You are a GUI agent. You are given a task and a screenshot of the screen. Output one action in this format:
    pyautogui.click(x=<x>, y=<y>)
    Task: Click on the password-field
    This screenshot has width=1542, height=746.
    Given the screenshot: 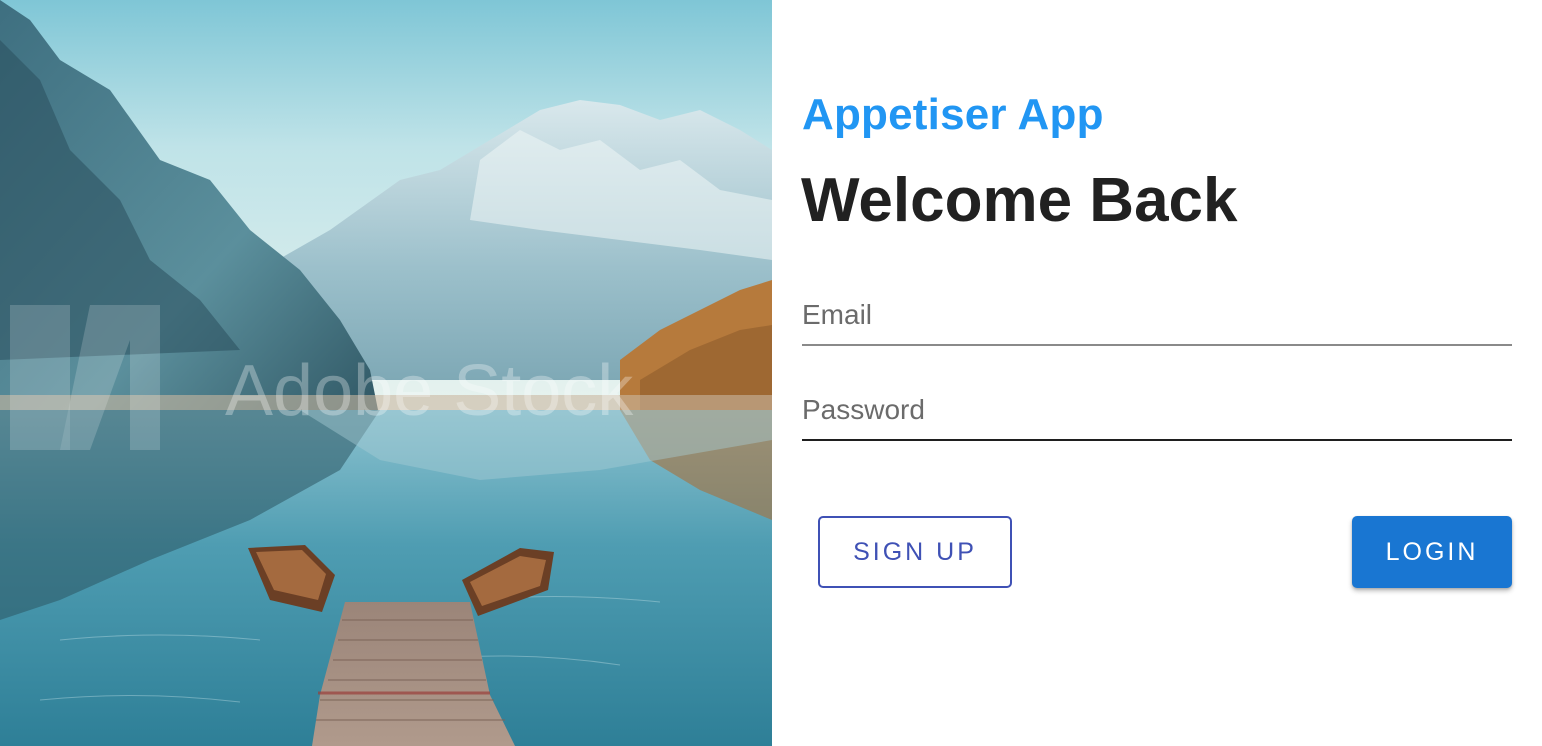 What is the action you would take?
    pyautogui.click(x=1157, y=410)
    